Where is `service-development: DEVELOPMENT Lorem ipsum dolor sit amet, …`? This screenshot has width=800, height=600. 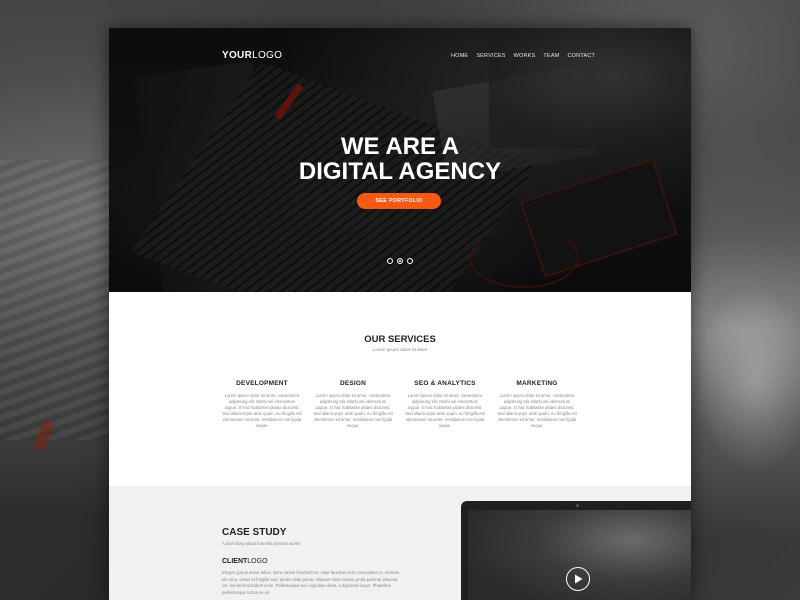
service-development: DEVELOPMENT Lorem ipsum dolor sit amet, … is located at coordinates (262, 404).